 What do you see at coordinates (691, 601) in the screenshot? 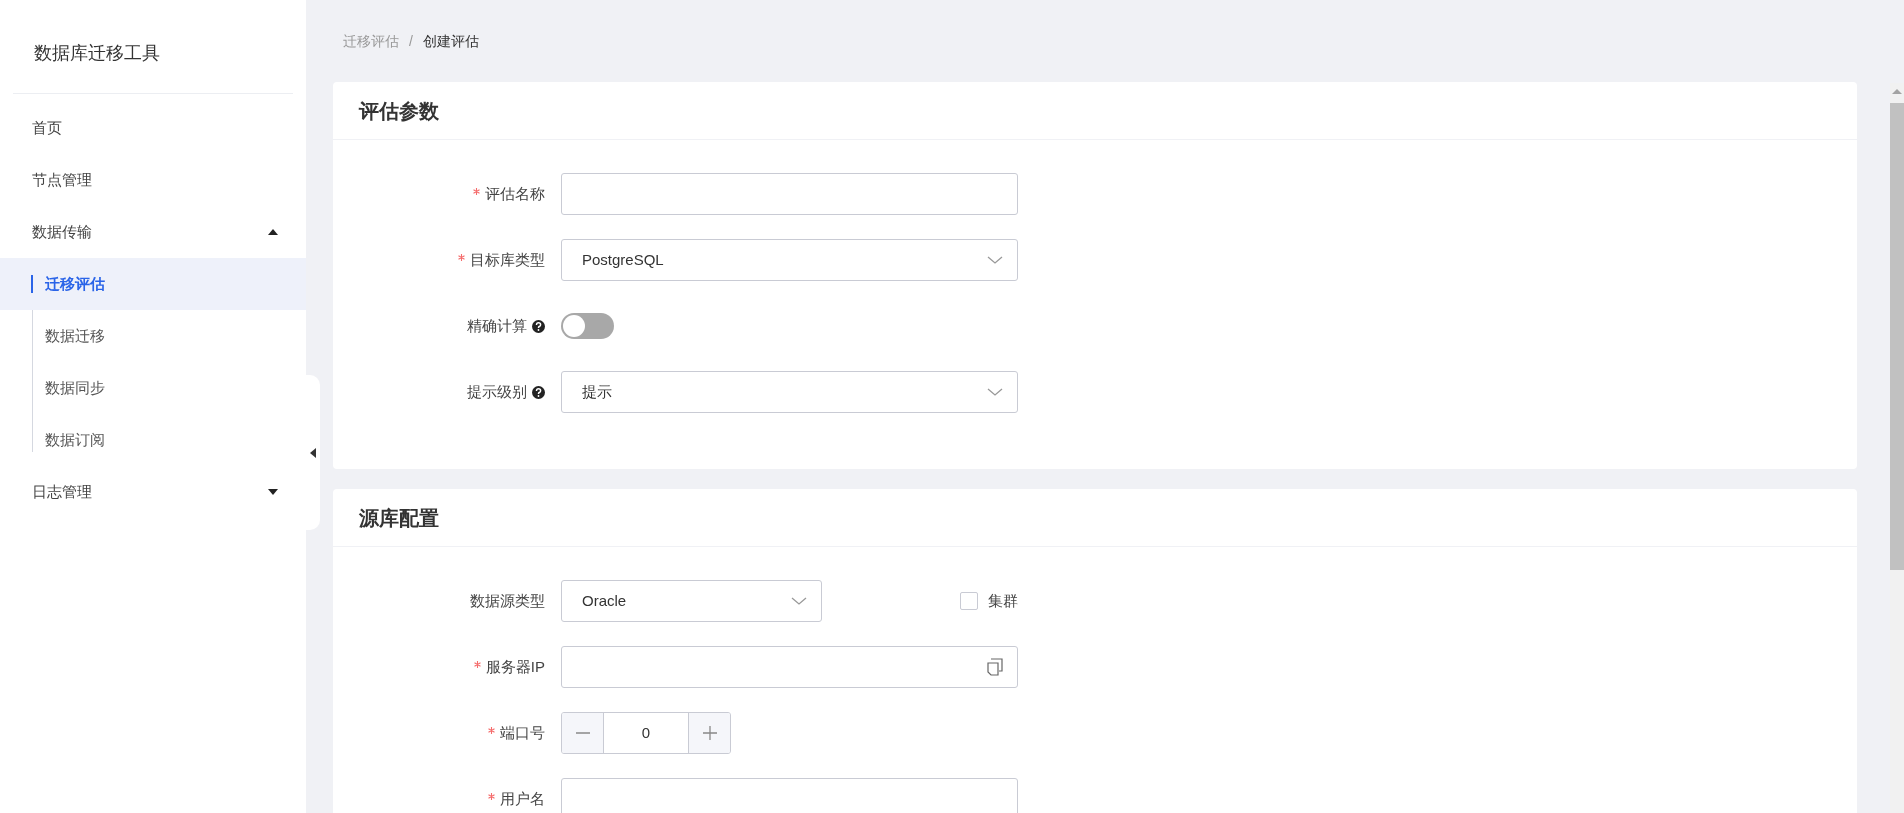
I see `select-field: Oracle` at bounding box center [691, 601].